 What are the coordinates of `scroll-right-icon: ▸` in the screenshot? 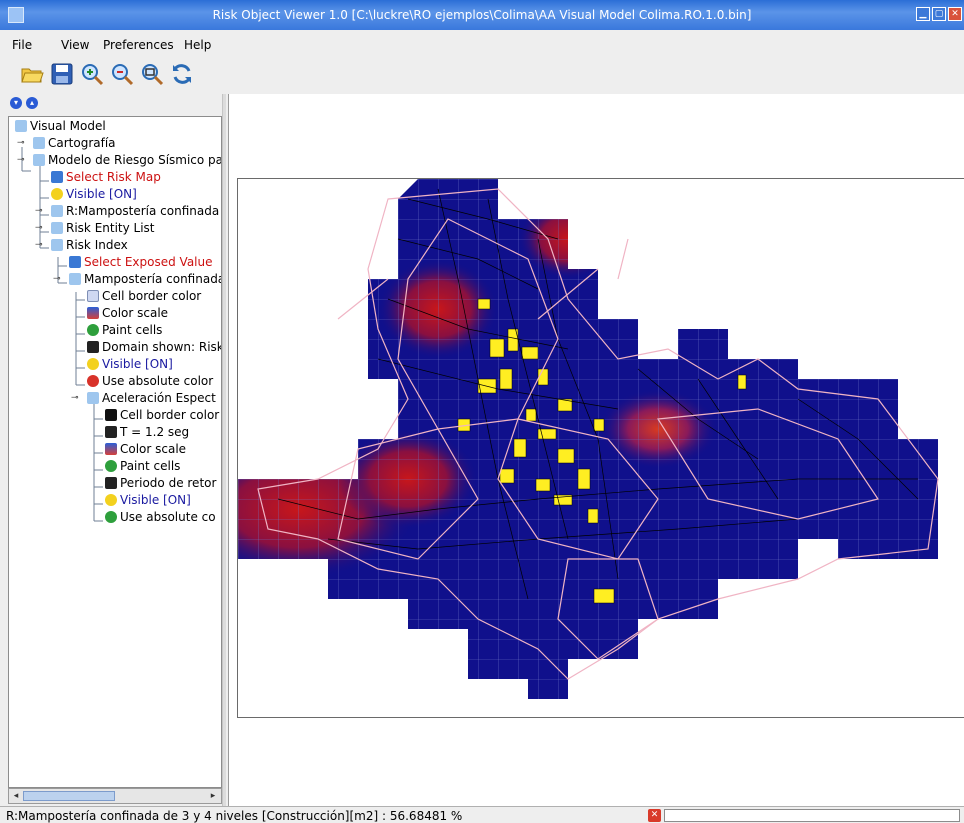 It's located at (213, 796).